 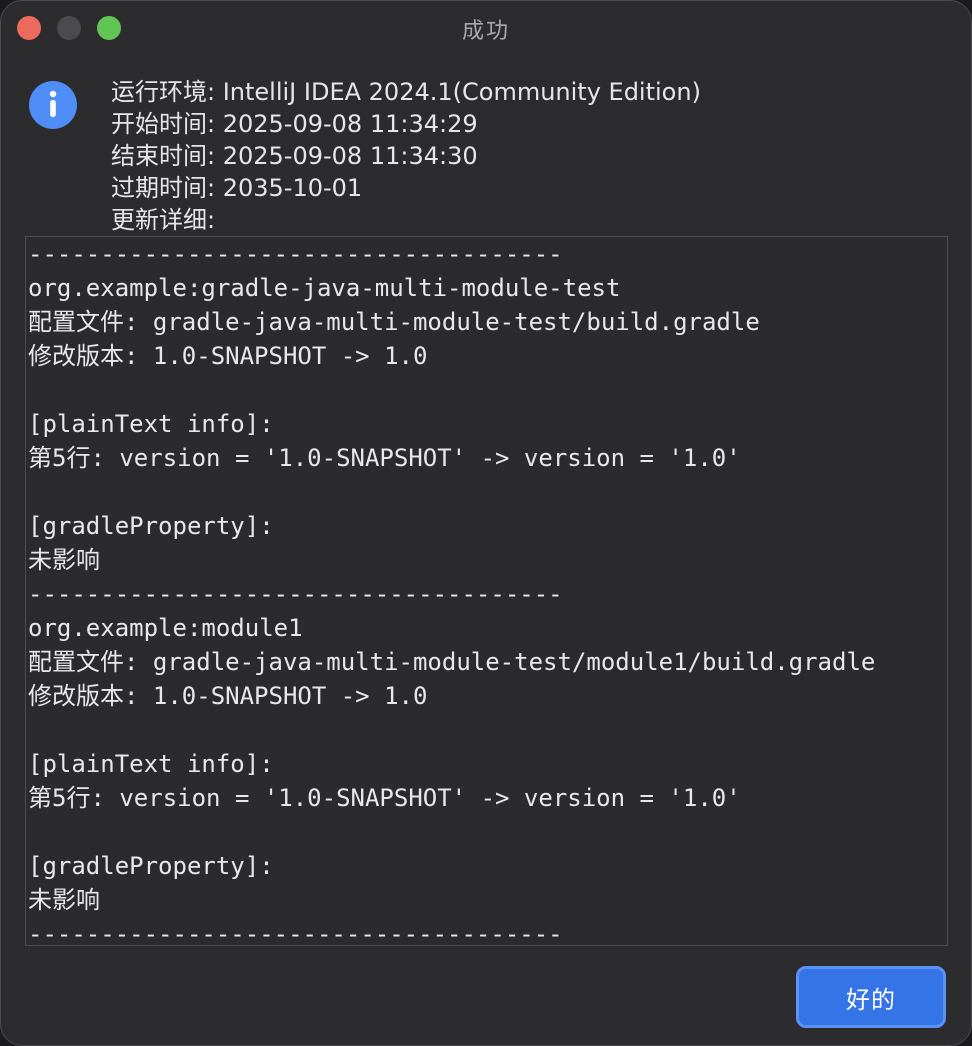 What do you see at coordinates (871, 997) in the screenshot?
I see `ok-button: 好的` at bounding box center [871, 997].